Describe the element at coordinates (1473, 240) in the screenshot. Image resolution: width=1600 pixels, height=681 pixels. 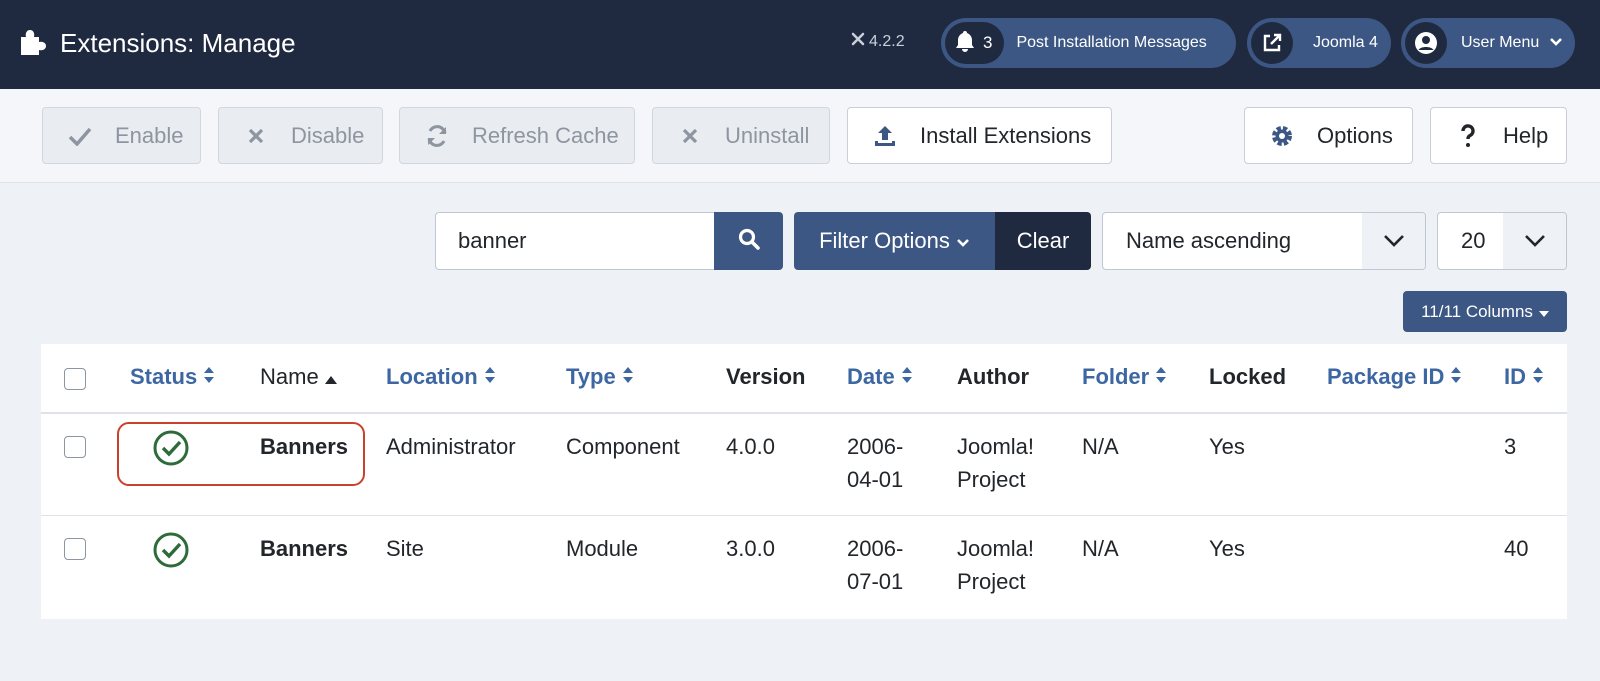
I see `list-limit-value: 20` at that location.